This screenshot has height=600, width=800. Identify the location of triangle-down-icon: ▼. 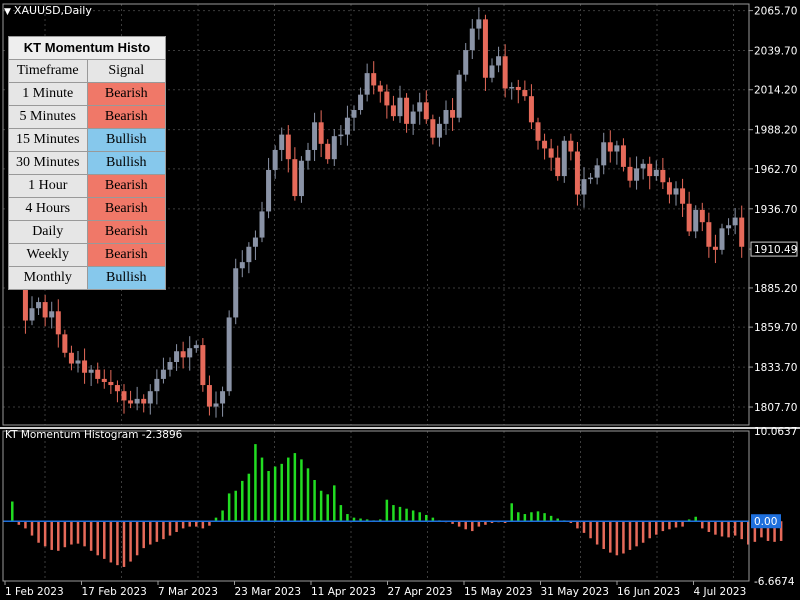
(7, 12).